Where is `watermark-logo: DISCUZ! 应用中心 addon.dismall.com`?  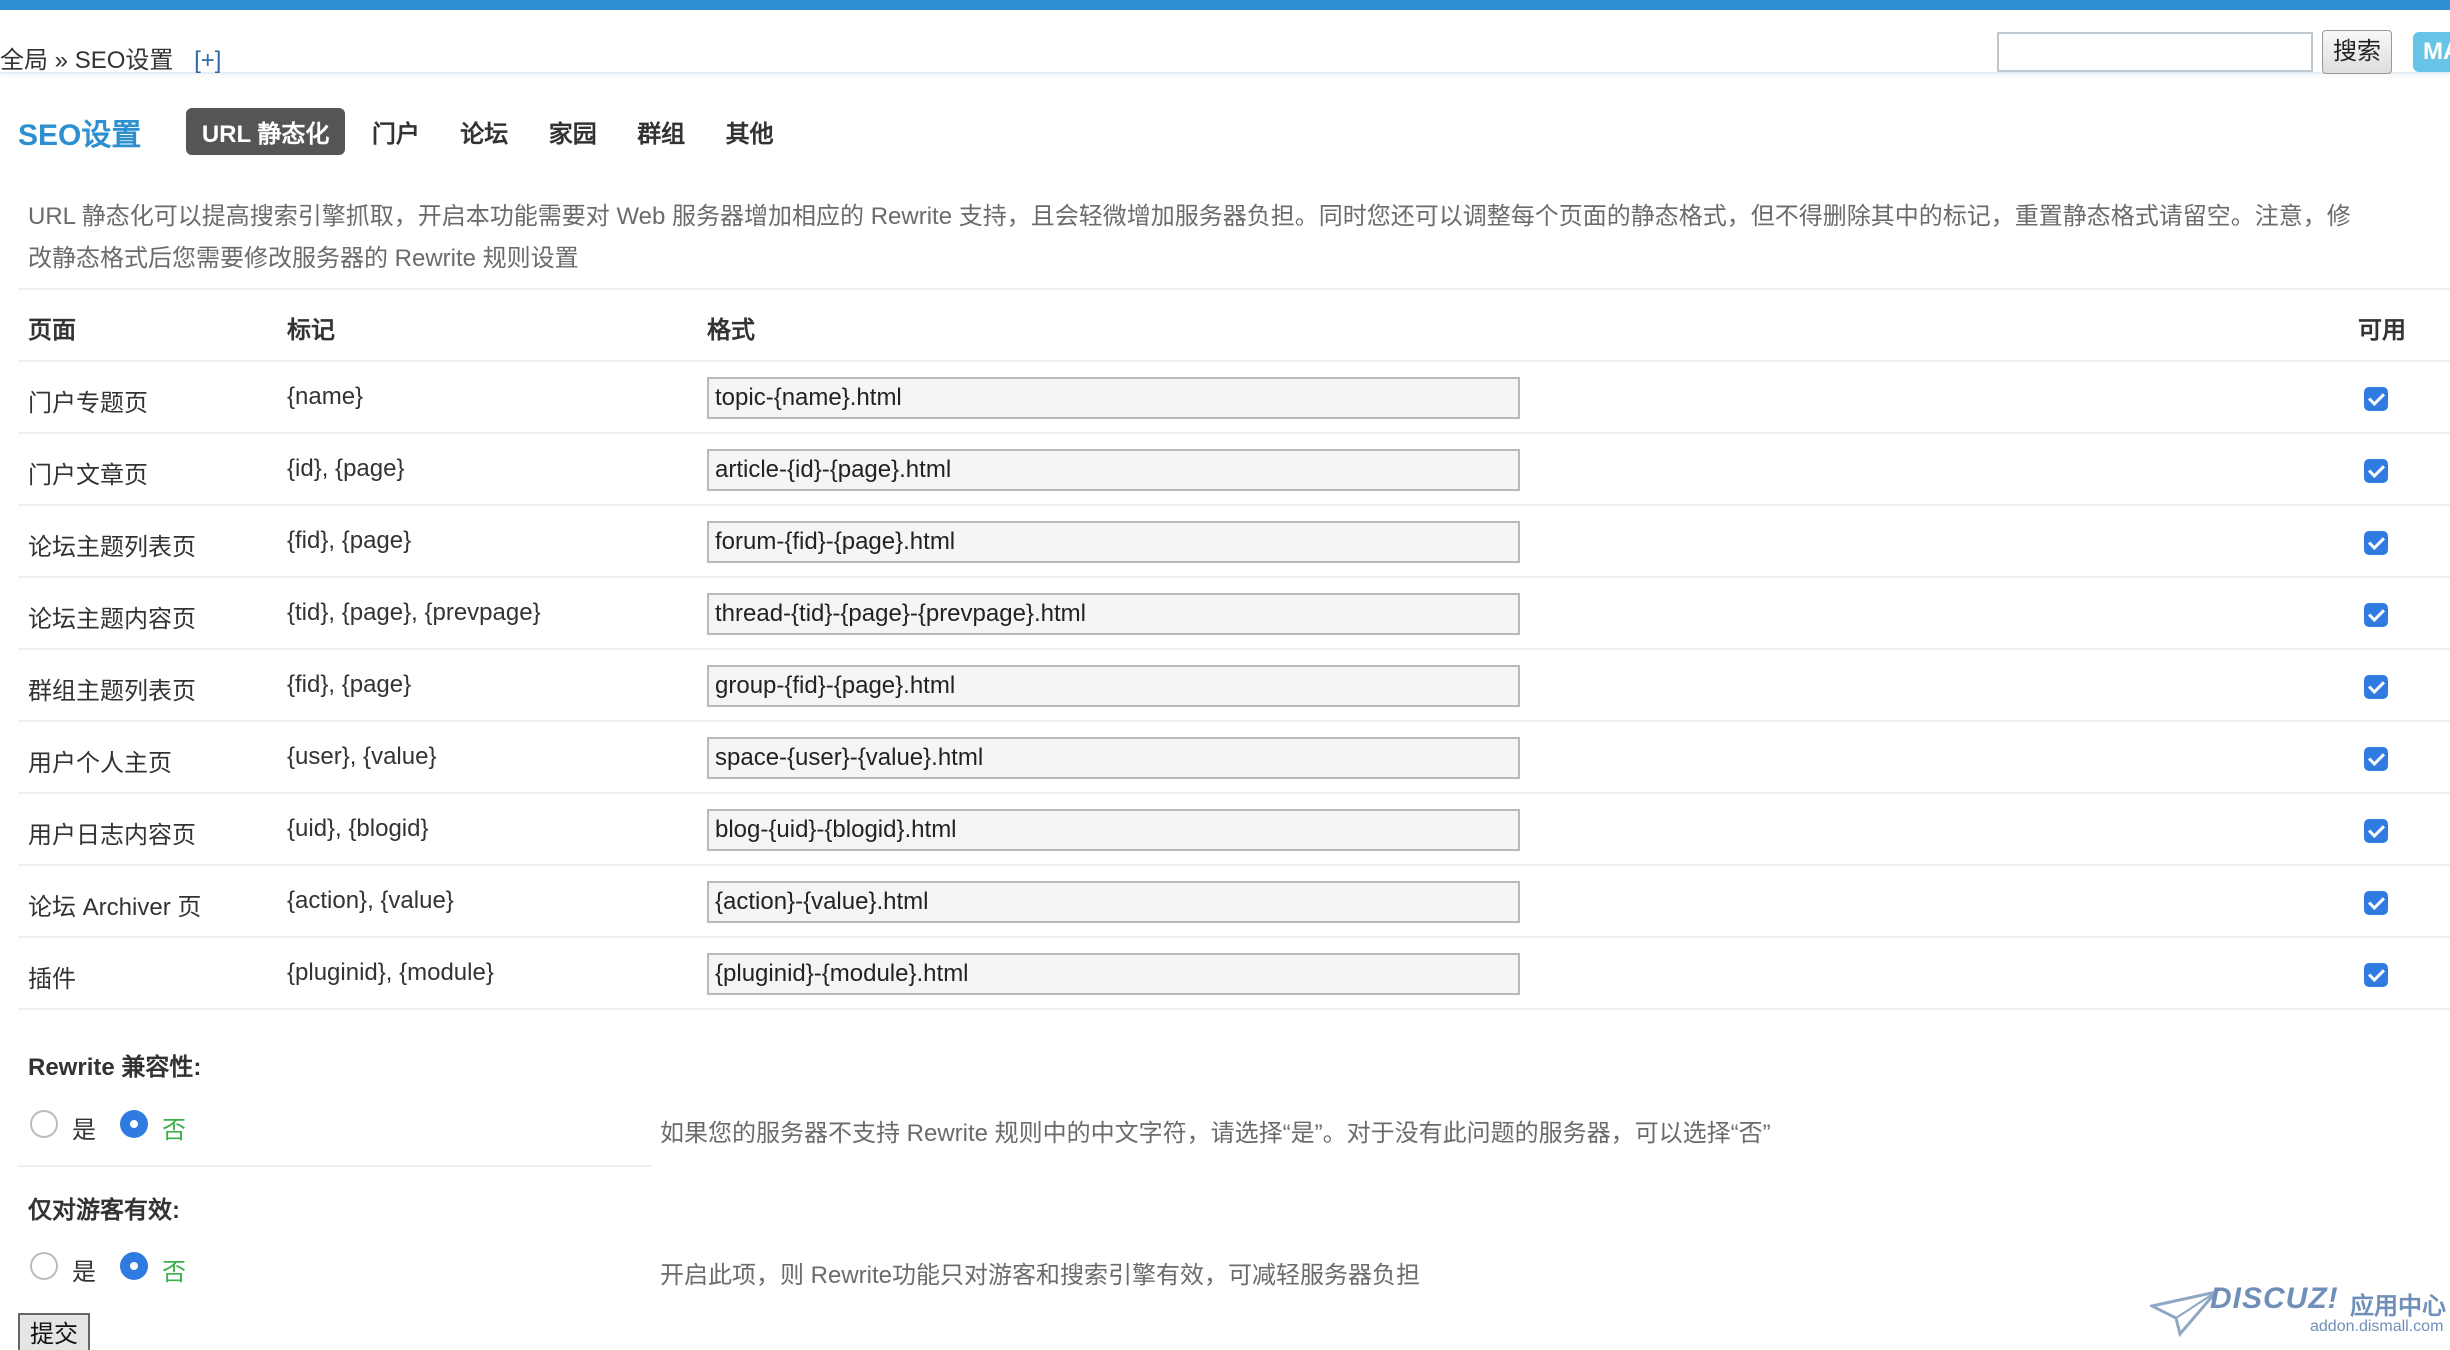
watermark-logo: DISCUZ! 应用中心 addon.dismall.com is located at coordinates (2300, 1312).